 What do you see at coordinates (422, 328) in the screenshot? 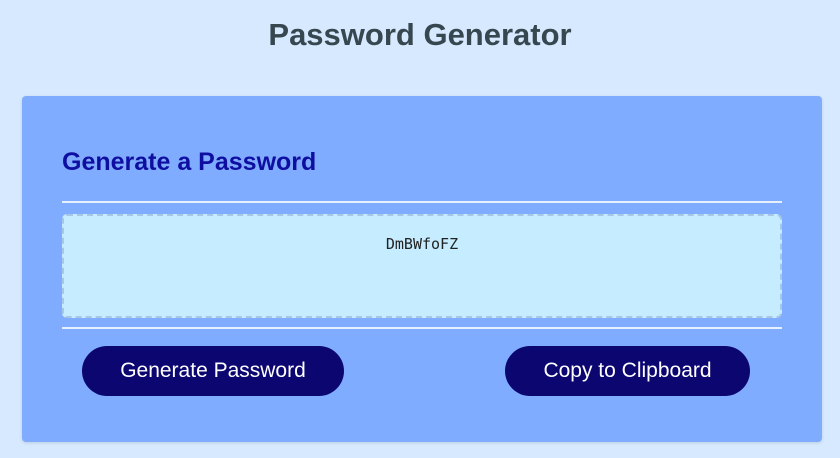
I see `card-divider-bottom` at bounding box center [422, 328].